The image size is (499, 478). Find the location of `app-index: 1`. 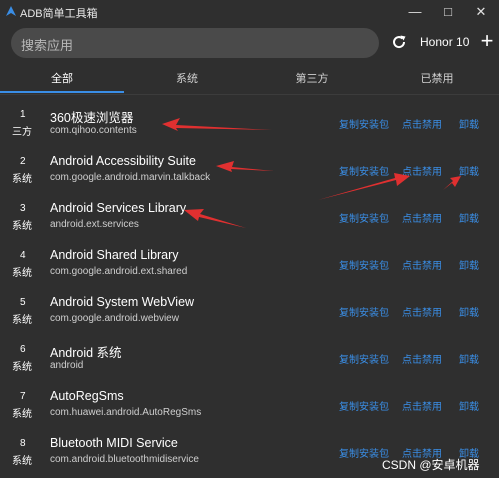

app-index: 1 is located at coordinates (23, 114).